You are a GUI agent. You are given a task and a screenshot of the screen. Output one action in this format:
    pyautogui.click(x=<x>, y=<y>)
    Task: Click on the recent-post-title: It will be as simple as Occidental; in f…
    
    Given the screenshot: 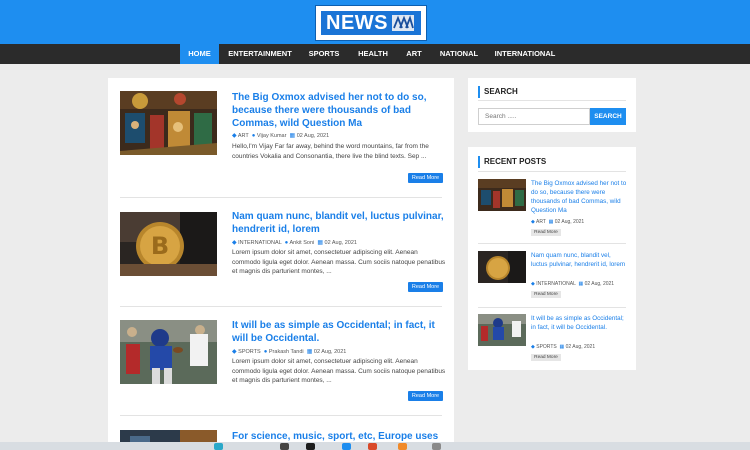 What is the action you would take?
    pyautogui.click(x=579, y=323)
    